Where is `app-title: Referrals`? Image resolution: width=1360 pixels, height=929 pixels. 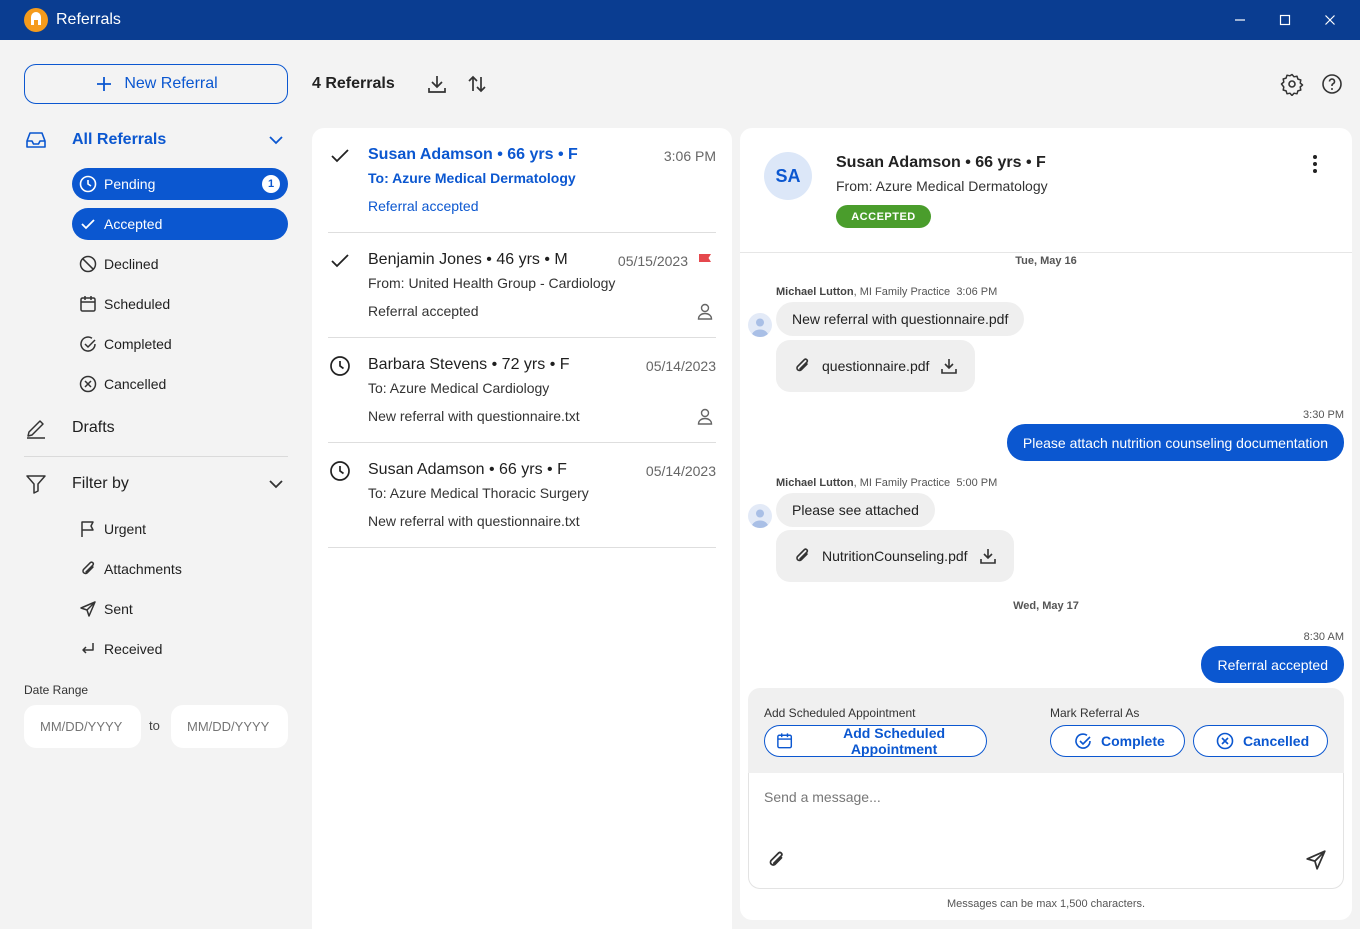
app-title: Referrals is located at coordinates (88, 19).